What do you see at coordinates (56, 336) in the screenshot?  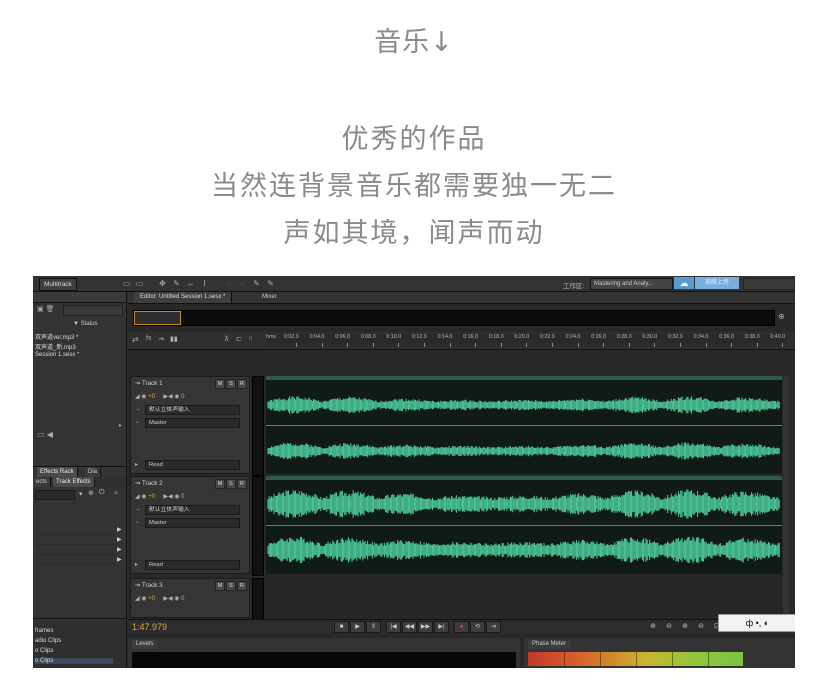 I see `file-item: 双声道ver.mp3 *` at bounding box center [56, 336].